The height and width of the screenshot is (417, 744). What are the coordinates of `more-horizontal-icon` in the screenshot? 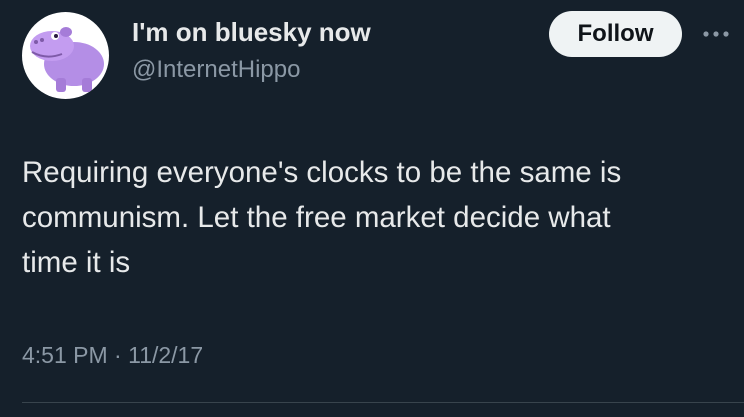 It's located at (716, 34).